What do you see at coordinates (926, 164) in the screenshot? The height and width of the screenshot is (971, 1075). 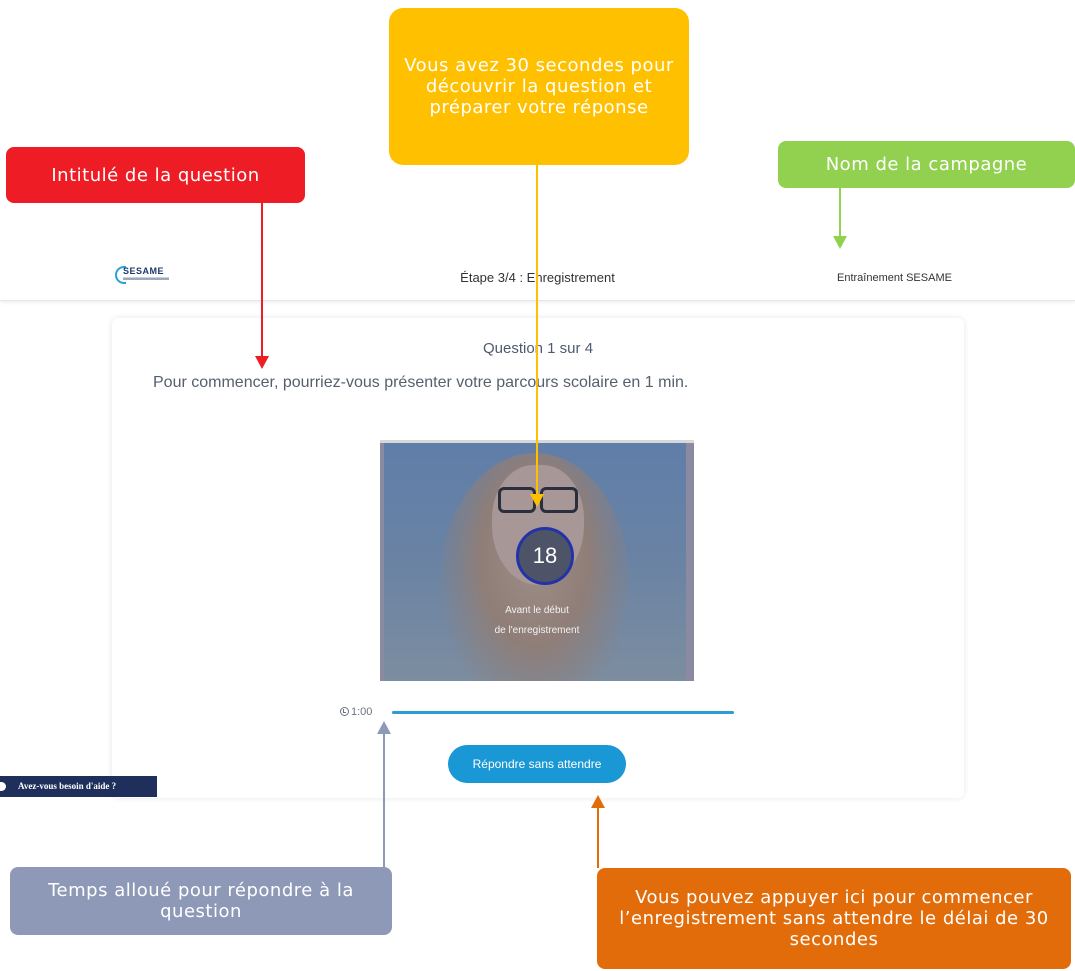 I see `callout-campaign-name: Nom de la campagne` at bounding box center [926, 164].